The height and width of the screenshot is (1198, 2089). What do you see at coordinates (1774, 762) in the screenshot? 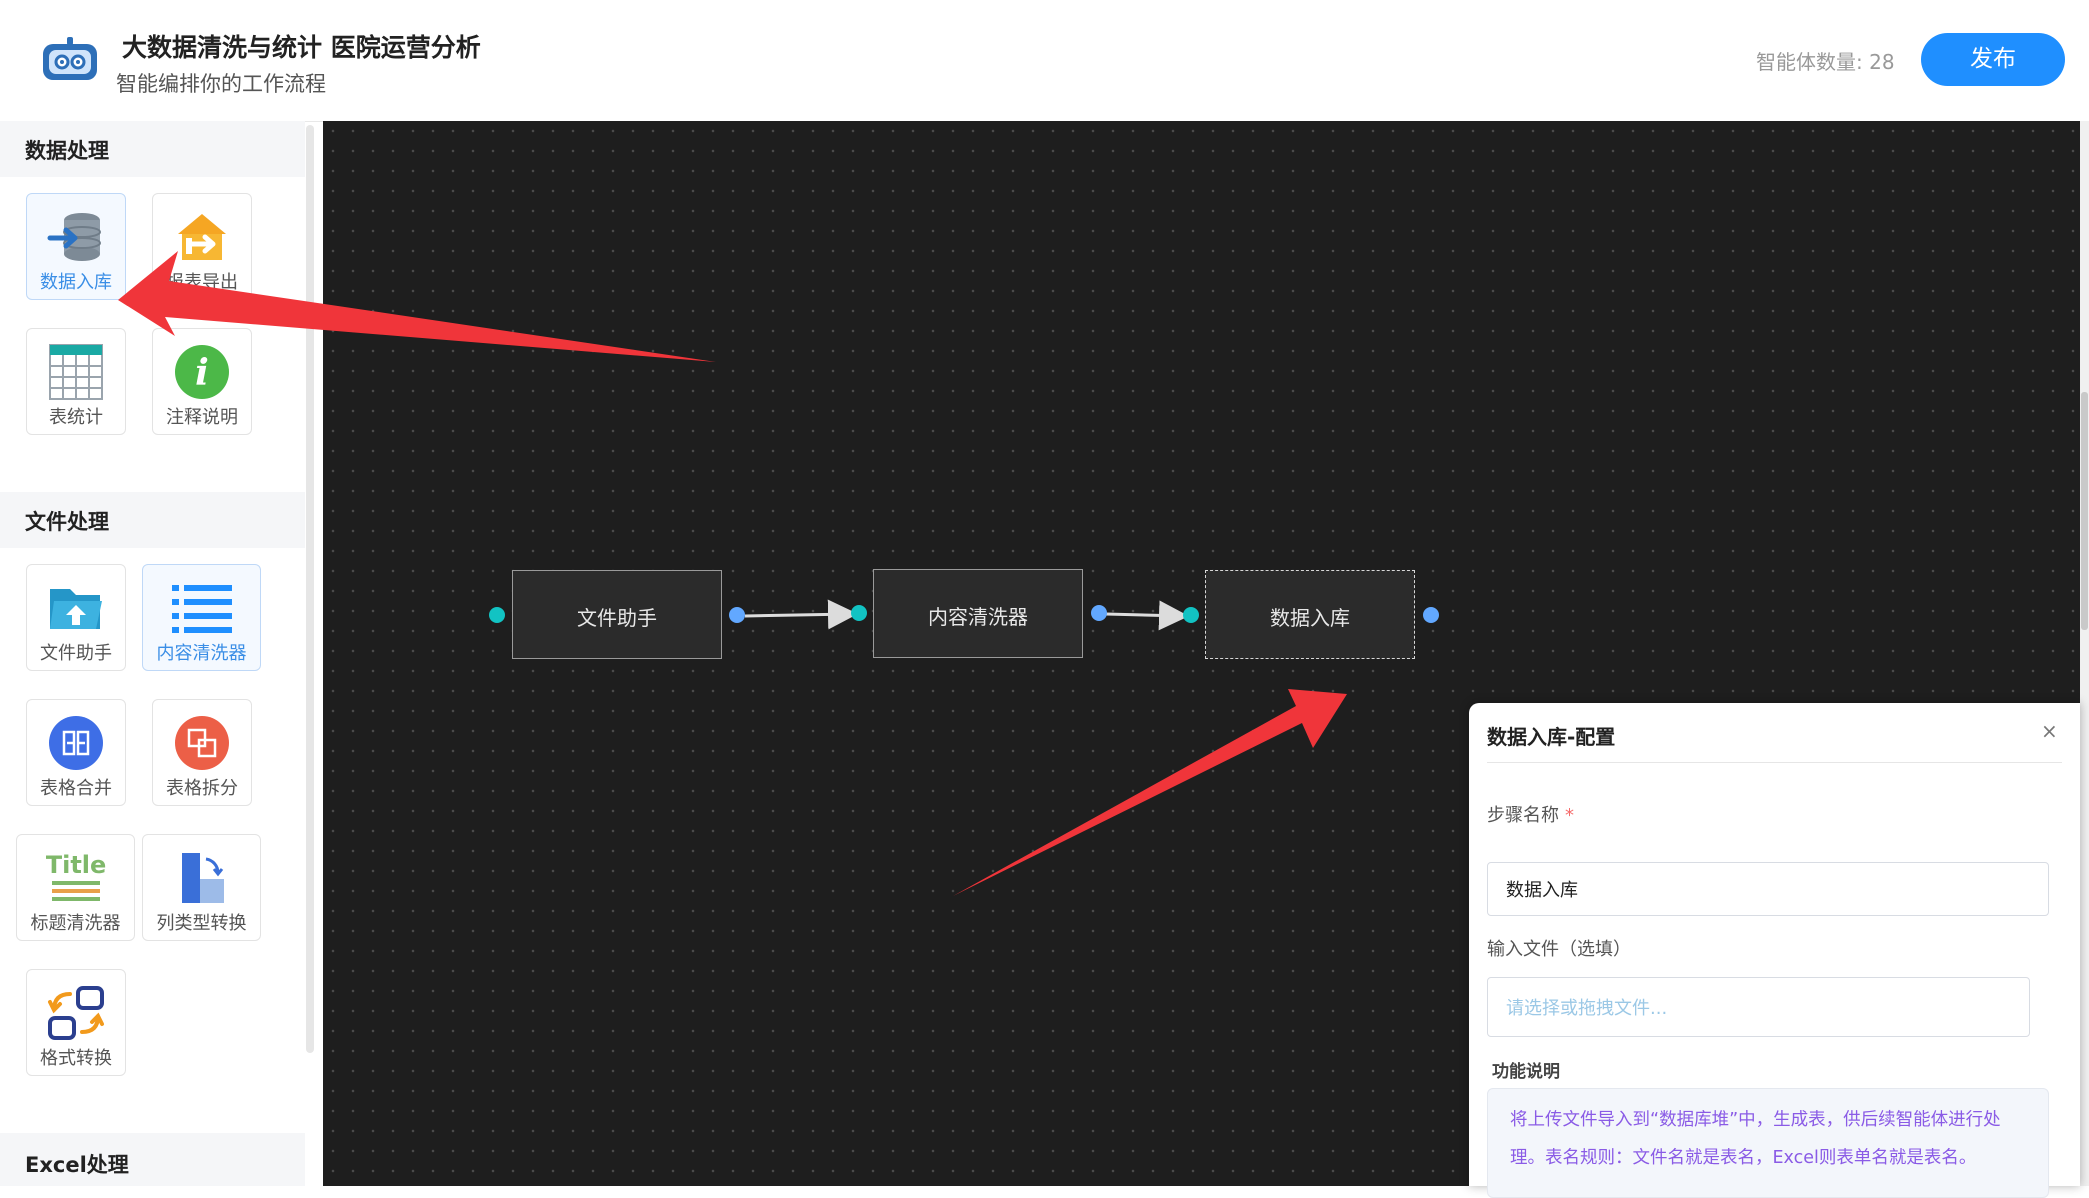
I see `panel-divider` at bounding box center [1774, 762].